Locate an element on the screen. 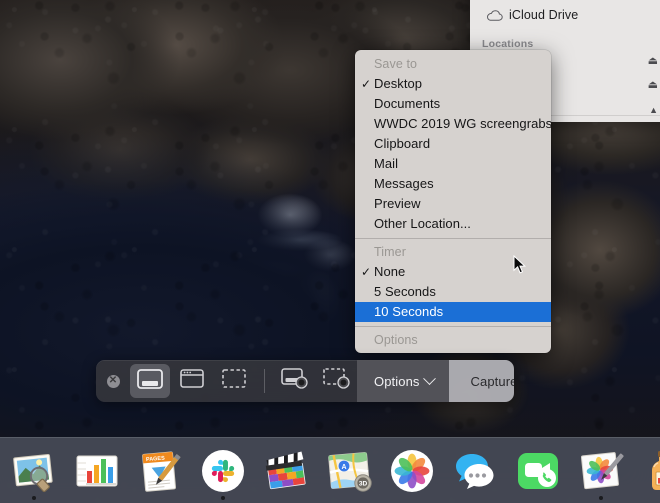 The width and height of the screenshot is (660, 503). dock-item-messages is located at coordinates (474, 470).